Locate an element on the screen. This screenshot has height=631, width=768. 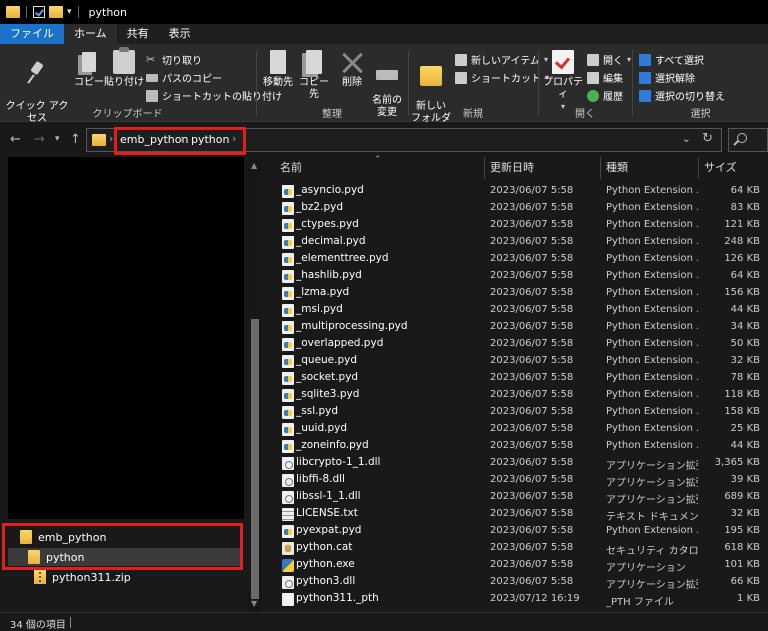
column-header-size: サイズ is located at coordinates (720, 168).